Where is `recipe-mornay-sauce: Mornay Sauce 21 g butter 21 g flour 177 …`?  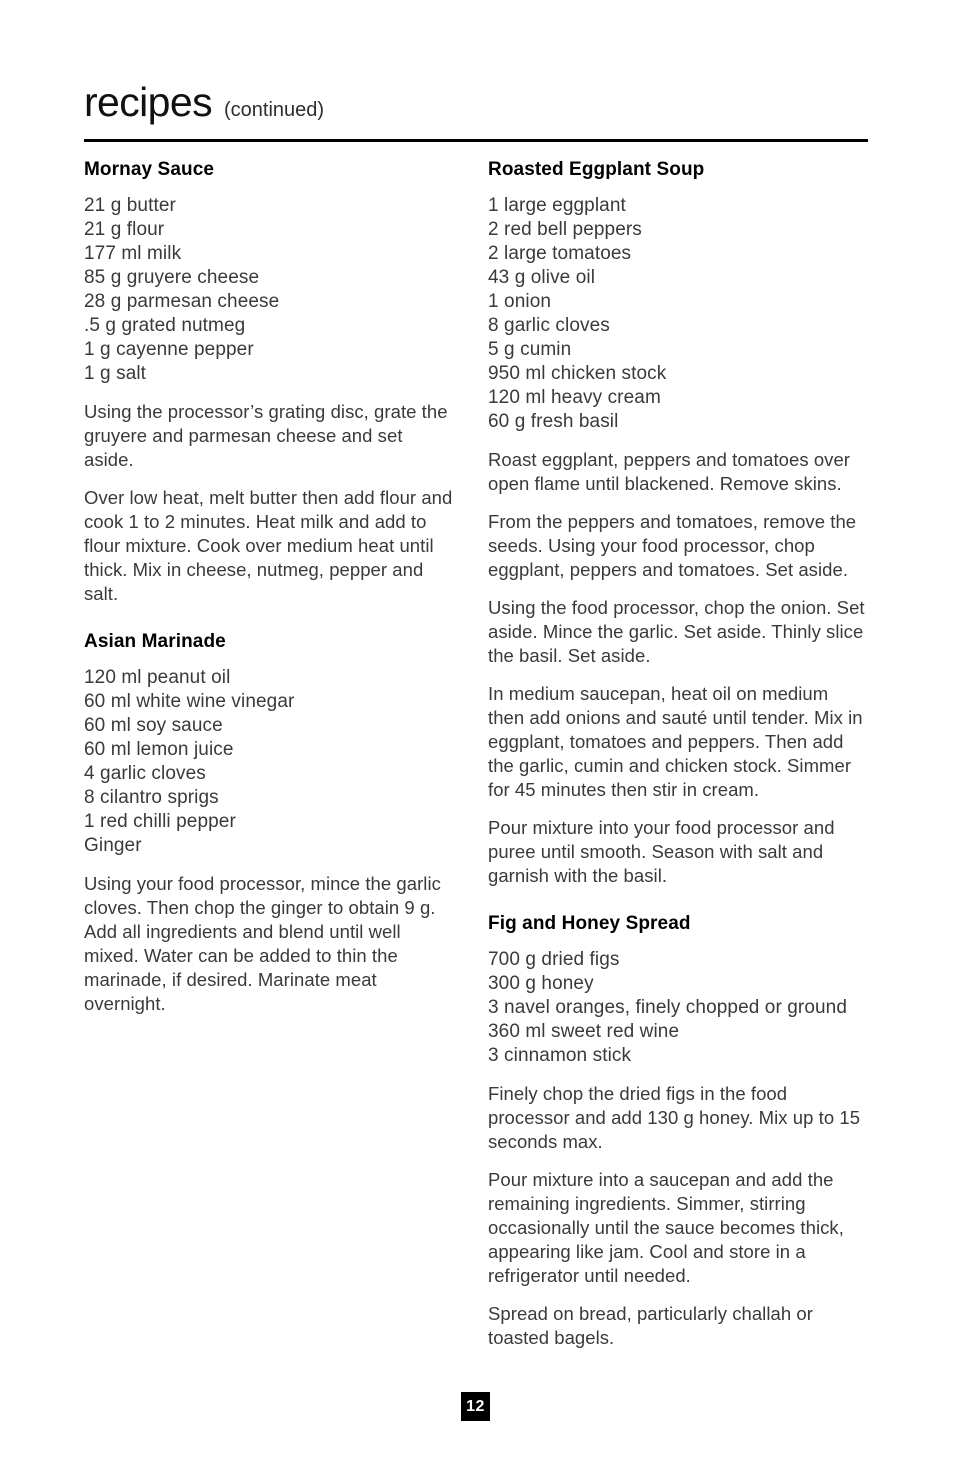 recipe-mornay-sauce: Mornay Sauce 21 g butter 21 g flour 177 … is located at coordinates (273, 382).